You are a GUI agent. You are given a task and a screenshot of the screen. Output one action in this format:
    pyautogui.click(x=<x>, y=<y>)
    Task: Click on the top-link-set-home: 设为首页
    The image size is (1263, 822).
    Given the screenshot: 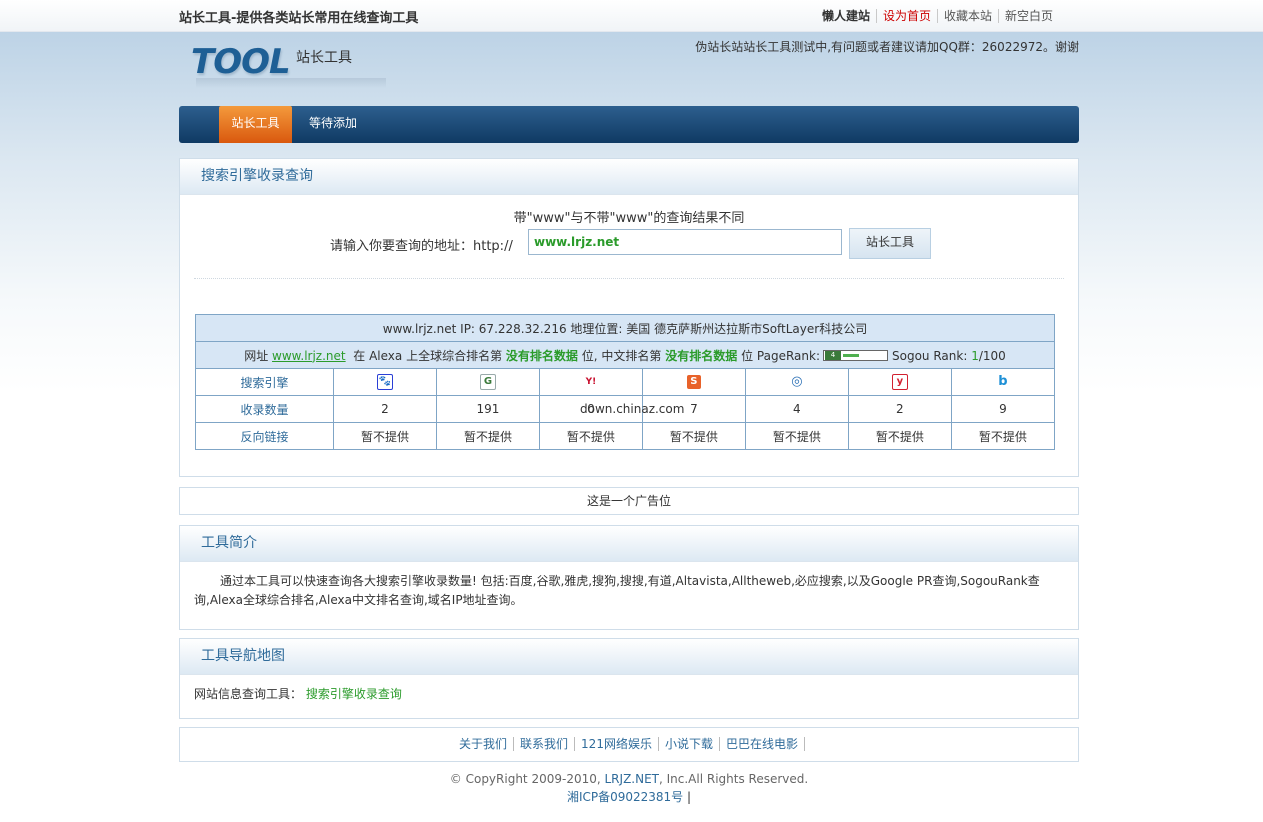 What is the action you would take?
    pyautogui.click(x=907, y=16)
    